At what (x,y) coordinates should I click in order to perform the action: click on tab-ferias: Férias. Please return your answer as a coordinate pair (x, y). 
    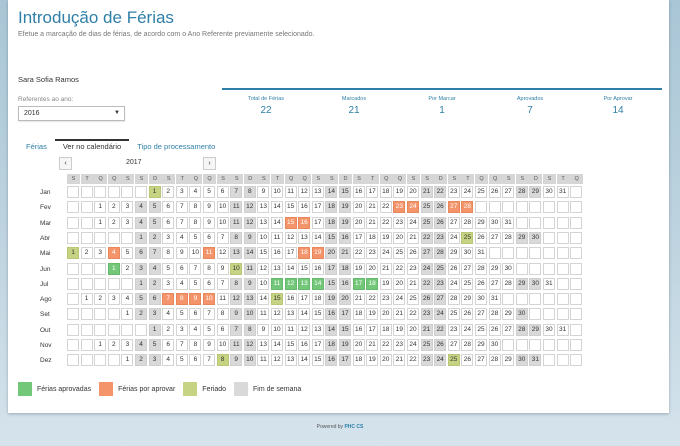
    Looking at the image, I should click on (36, 147).